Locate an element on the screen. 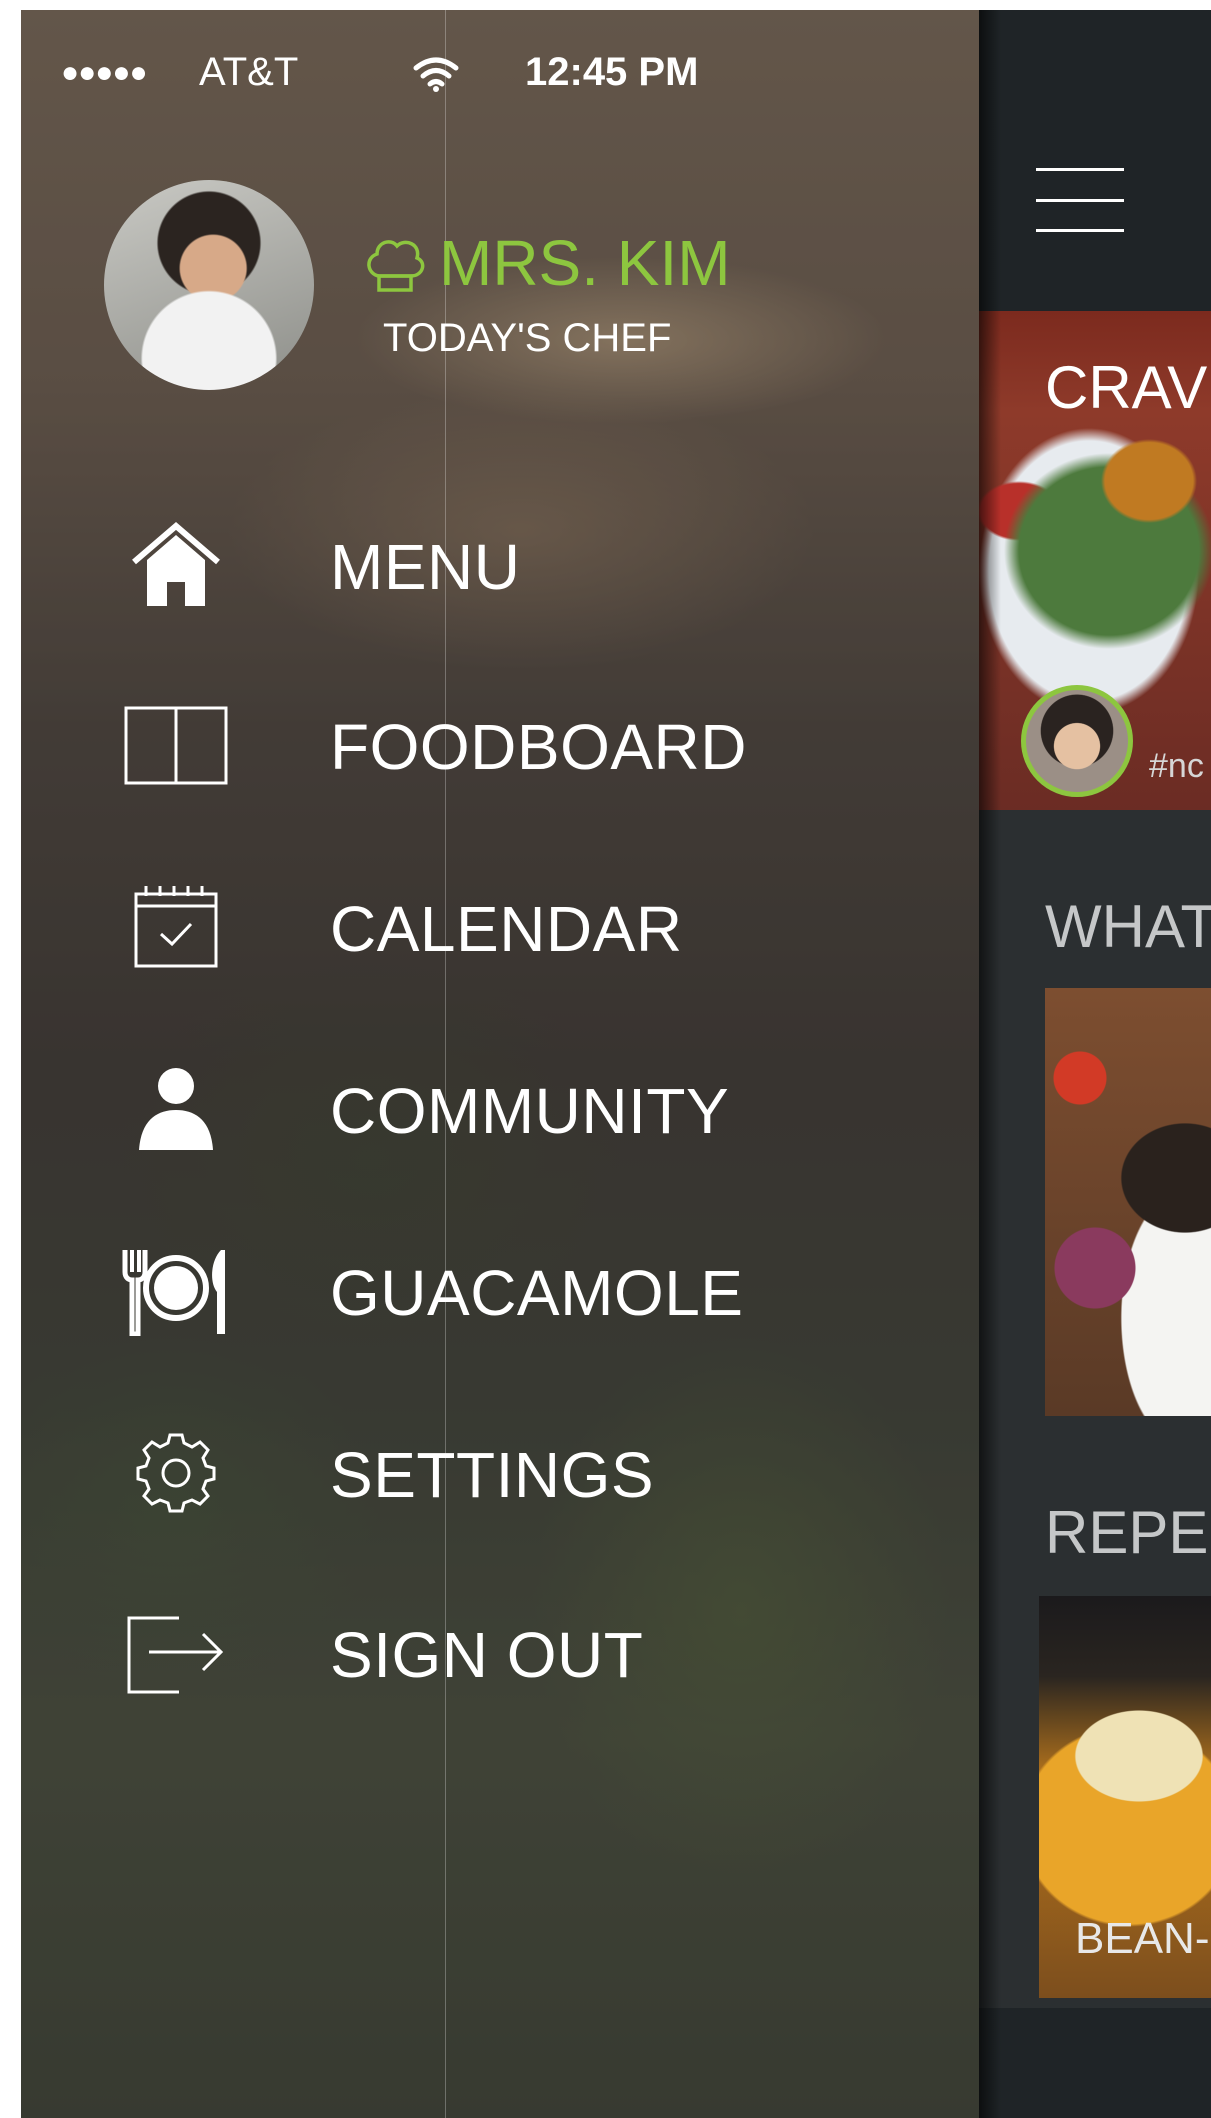 This screenshot has width=1211, height=2118. section-title-repertoire: REPER is located at coordinates (1128, 1532).